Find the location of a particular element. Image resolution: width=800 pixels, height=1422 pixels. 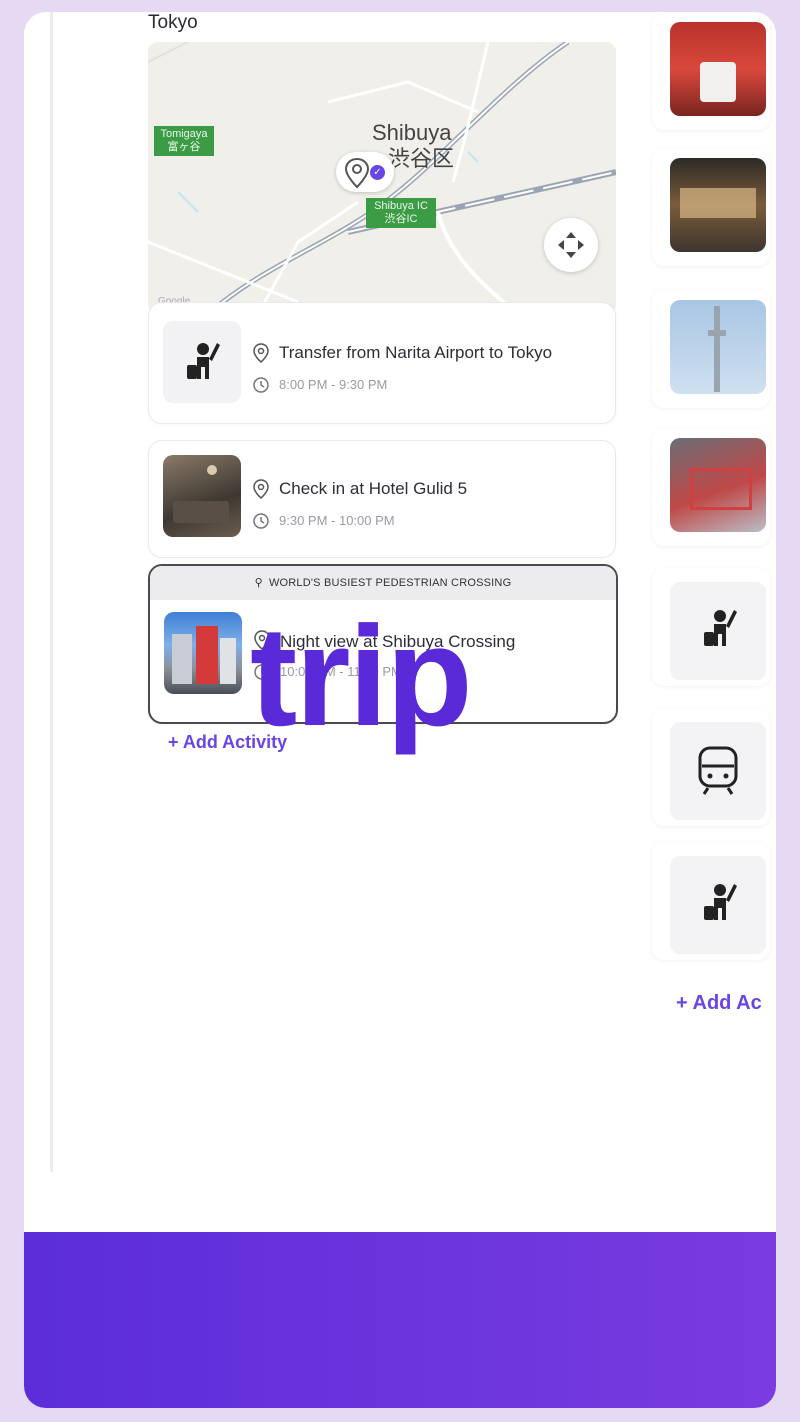

shibuya-crossing-photo is located at coordinates (203, 653).